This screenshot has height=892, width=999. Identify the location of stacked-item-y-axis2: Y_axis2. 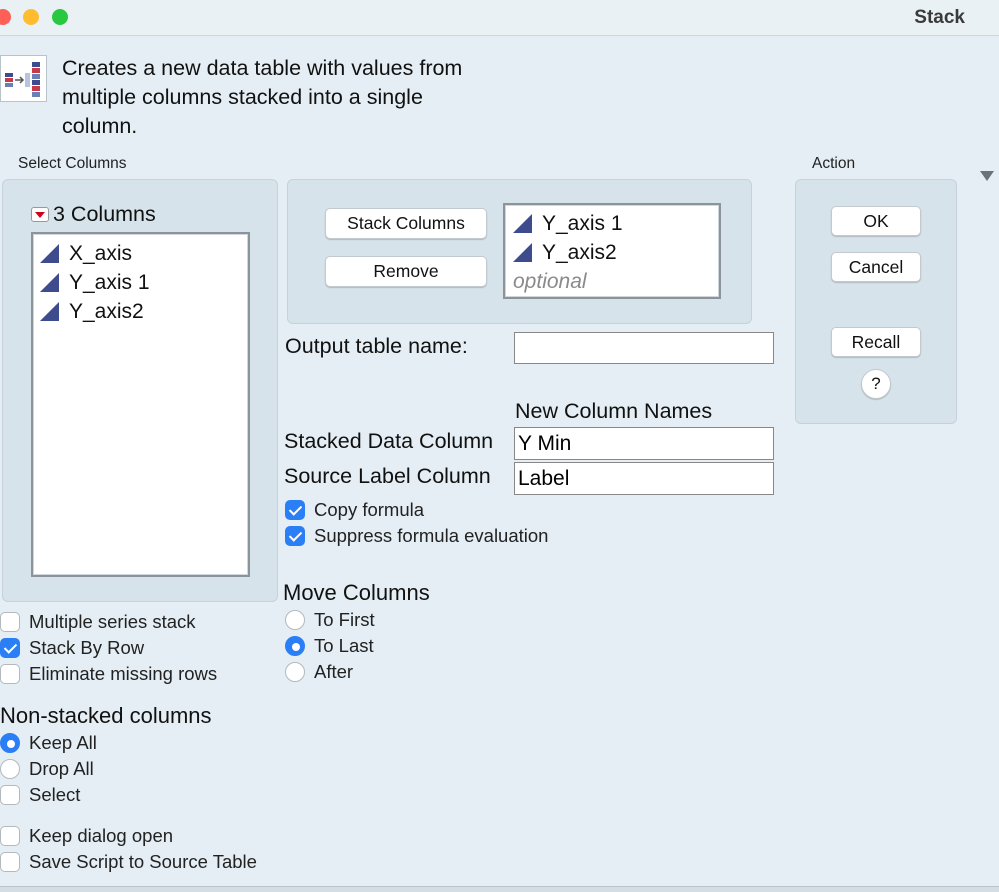
(616, 252).